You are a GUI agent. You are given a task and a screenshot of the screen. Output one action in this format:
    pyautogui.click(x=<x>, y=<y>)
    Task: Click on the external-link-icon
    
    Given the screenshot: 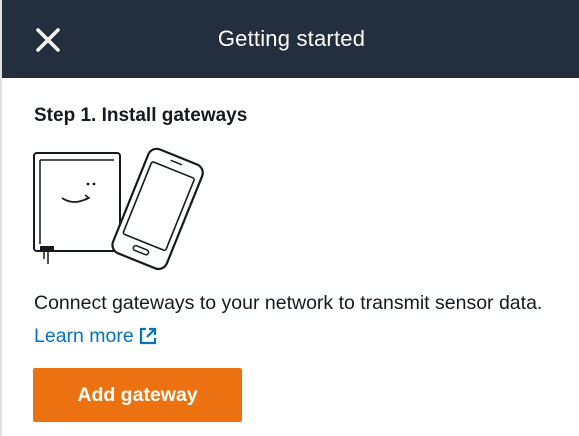 What is the action you would take?
    pyautogui.click(x=147, y=336)
    